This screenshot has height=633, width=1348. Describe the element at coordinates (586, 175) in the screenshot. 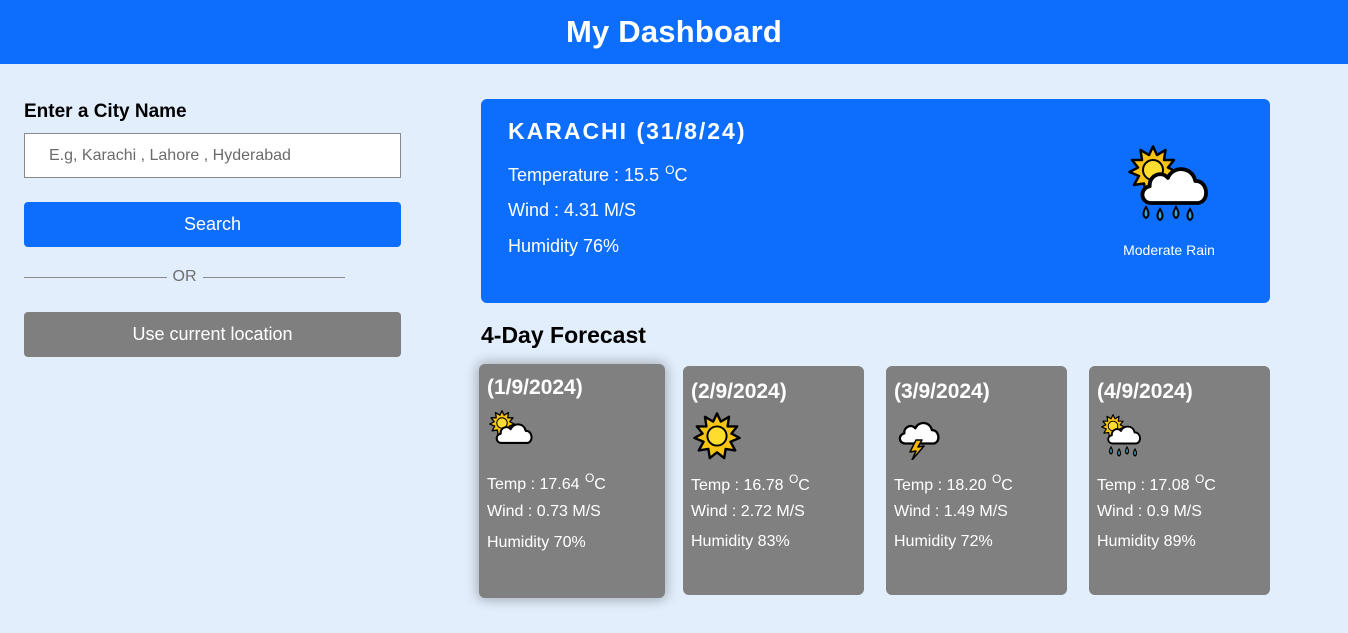

I see `temperature-value: Temperature : 15.5` at that location.